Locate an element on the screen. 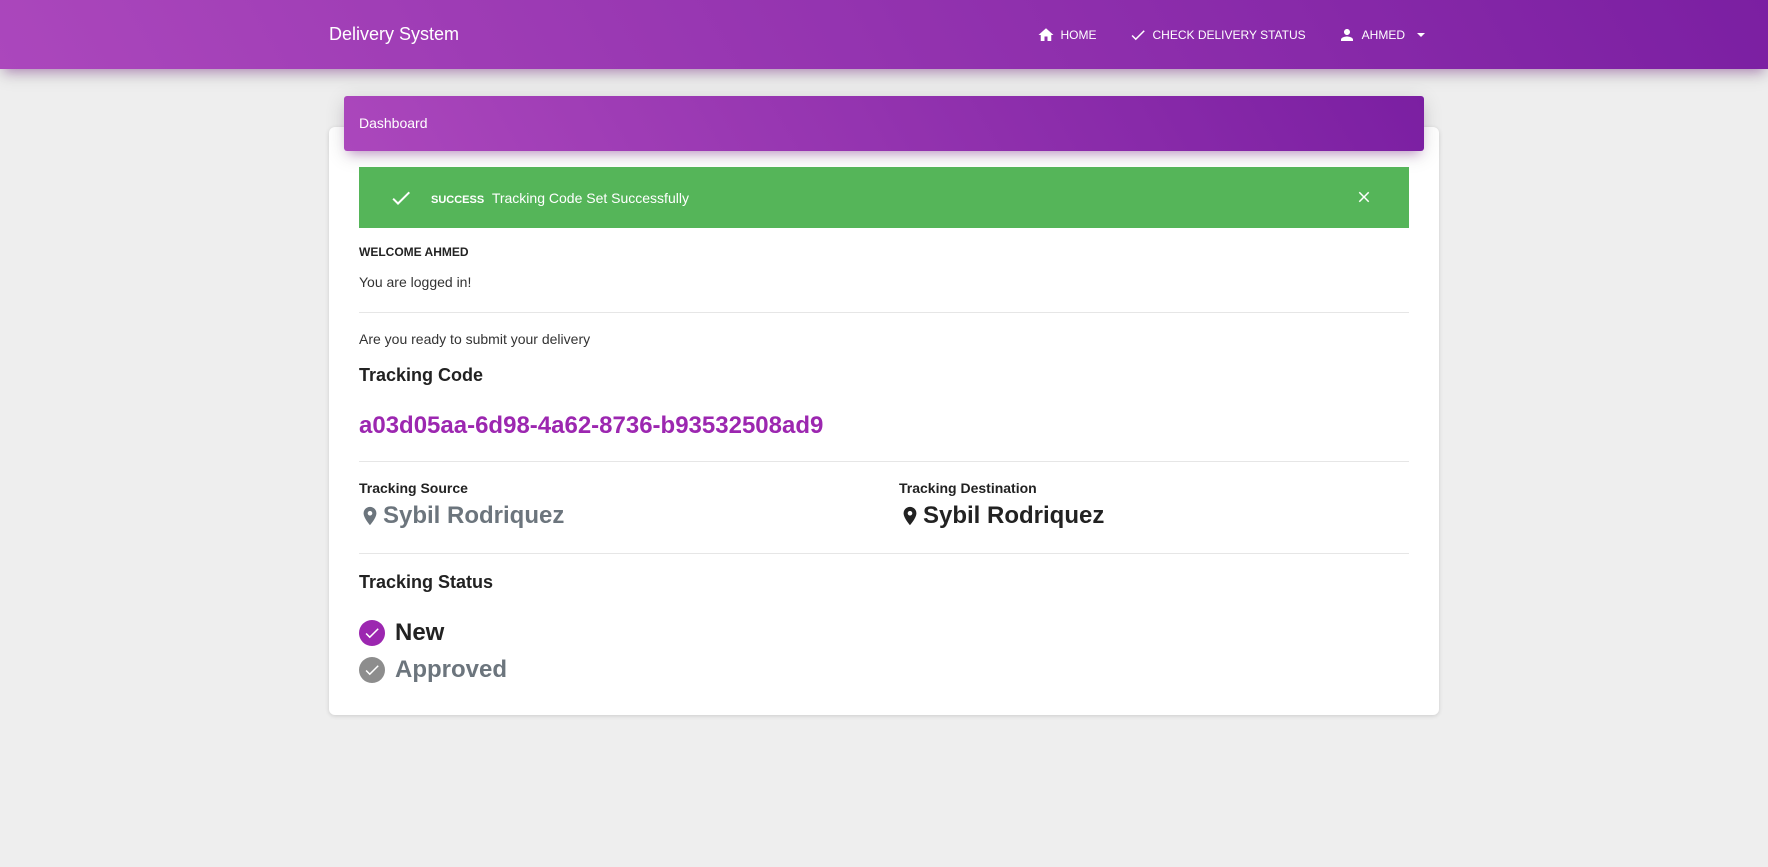  tracking-code-label: Tracking Code is located at coordinates (421, 375).